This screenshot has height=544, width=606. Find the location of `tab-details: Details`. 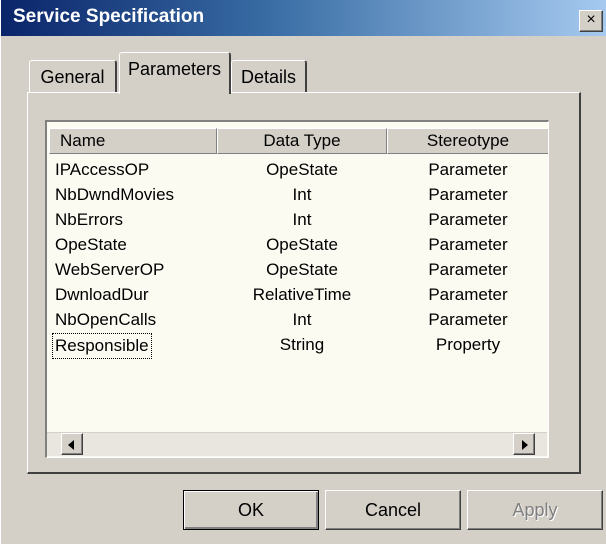

tab-details: Details is located at coordinates (269, 77).